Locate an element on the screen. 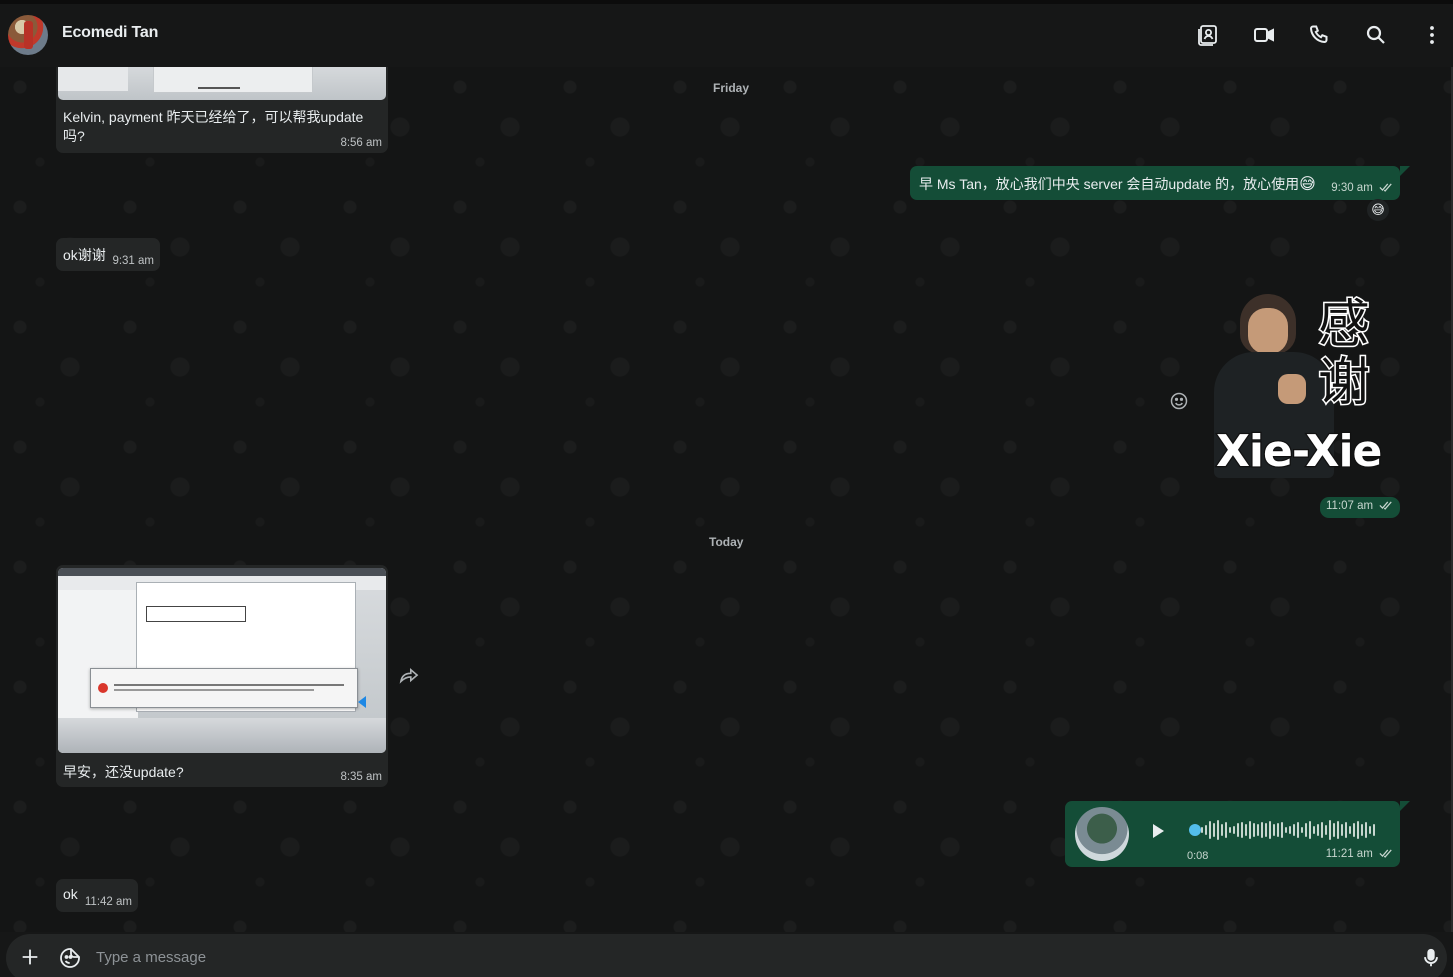 This screenshot has width=1453, height=977. iflex-logo is located at coordinates (196, 614).